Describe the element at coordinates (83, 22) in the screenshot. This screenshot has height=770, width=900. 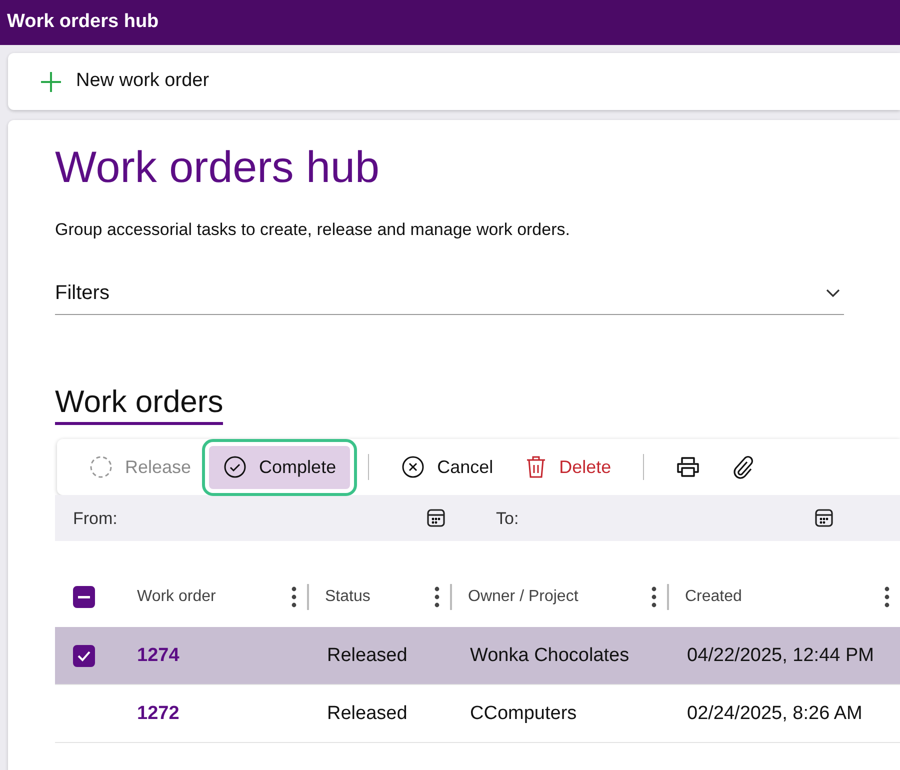
I see `app-title: Work orders hub` at that location.